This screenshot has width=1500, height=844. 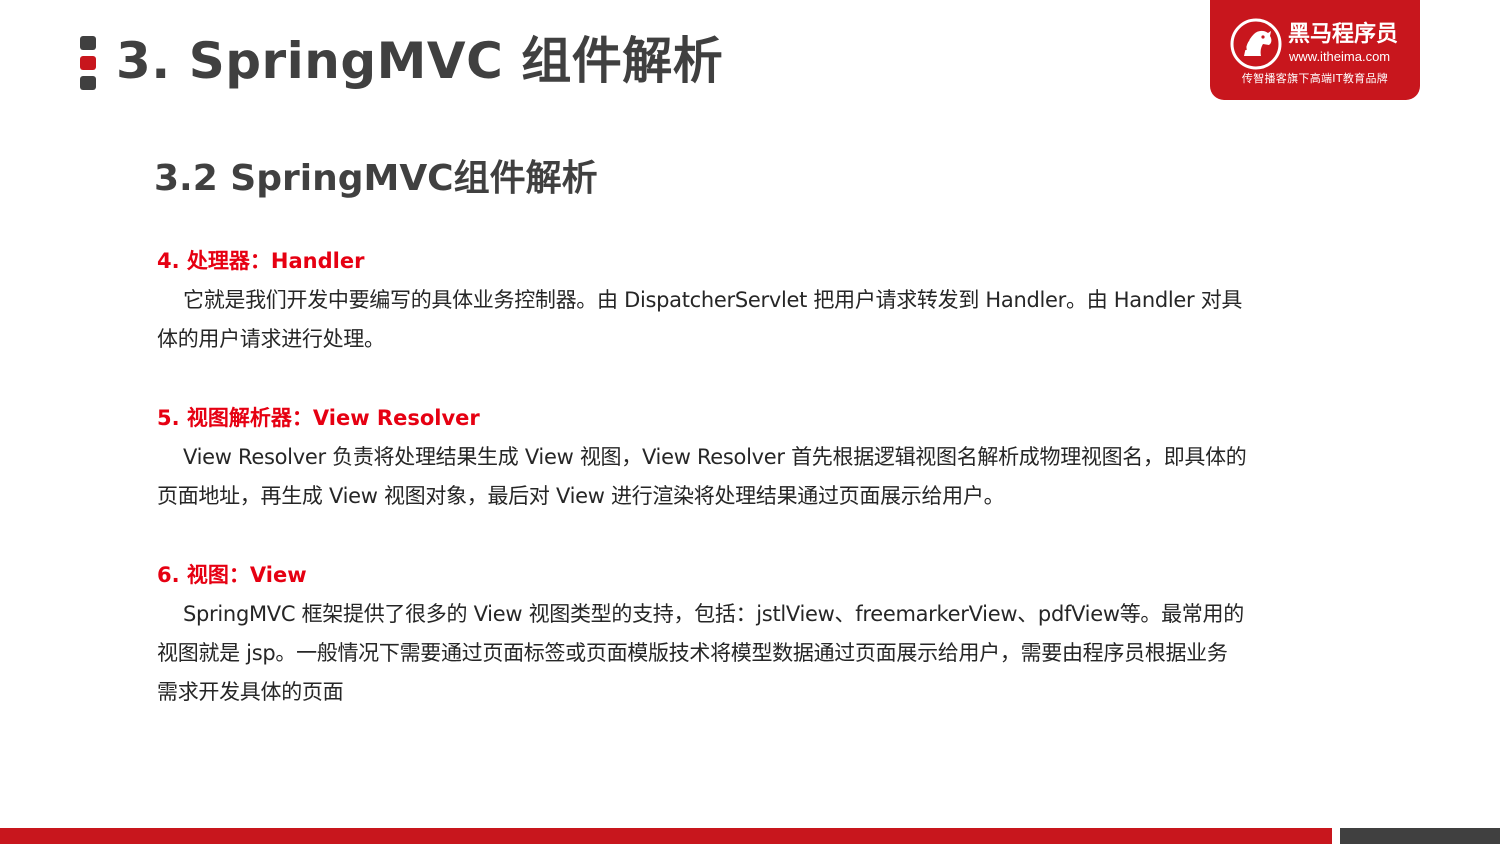 I want to click on footer-bar-red, so click(x=666, y=836).